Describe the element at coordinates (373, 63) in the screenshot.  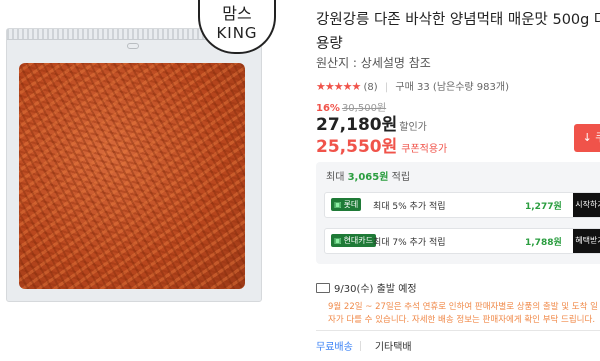
I see `product-origin: 원산지 : 상세설명 참조` at that location.